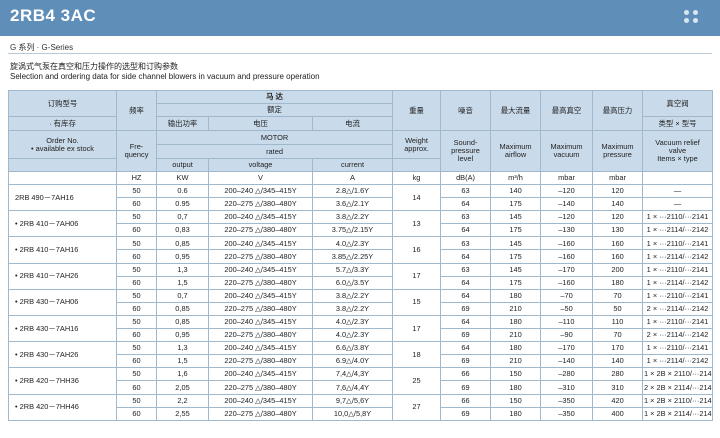 The height and width of the screenshot is (438, 720). Describe the element at coordinates (618, 282) in the screenshot. I see `cell-pres: 180` at that location.